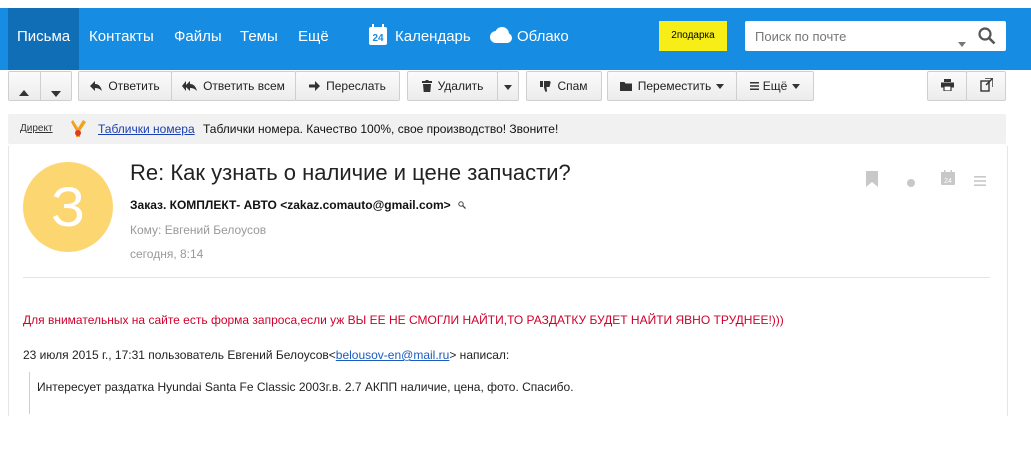  Describe the element at coordinates (720, 86) in the screenshot. I see `move-chevron-down-icon` at that location.